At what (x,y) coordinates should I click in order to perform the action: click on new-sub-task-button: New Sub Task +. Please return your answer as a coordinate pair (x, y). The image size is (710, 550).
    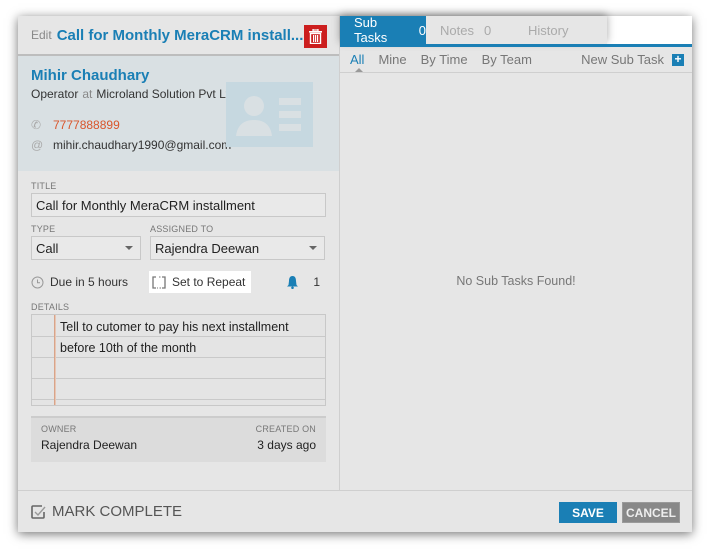
    Looking at the image, I should click on (632, 59).